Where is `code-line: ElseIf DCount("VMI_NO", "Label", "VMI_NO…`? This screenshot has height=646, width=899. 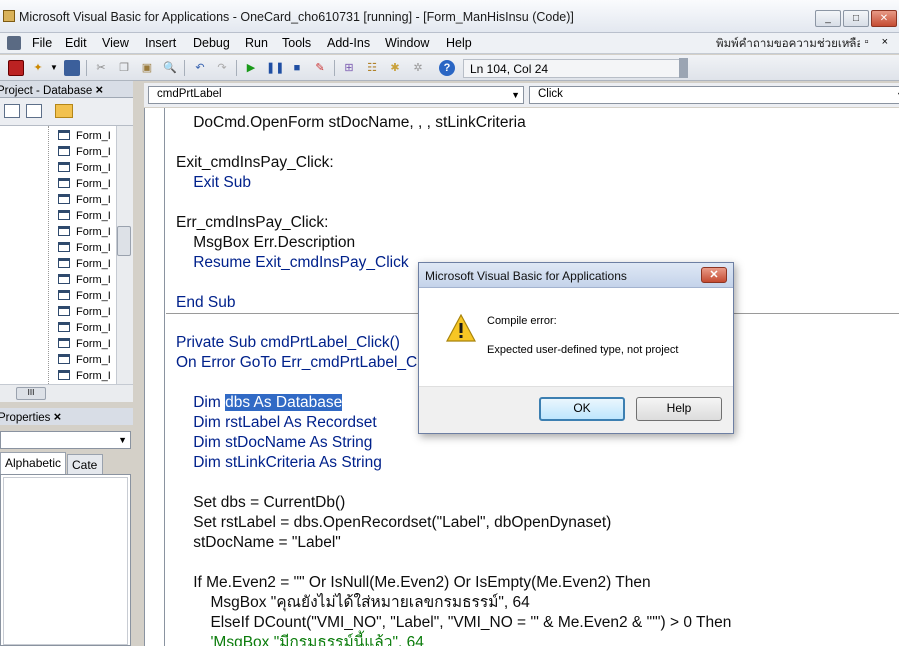 code-line: ElseIf DCount("VMI_NO", "Label", "VMI_NO… is located at coordinates (453, 623).